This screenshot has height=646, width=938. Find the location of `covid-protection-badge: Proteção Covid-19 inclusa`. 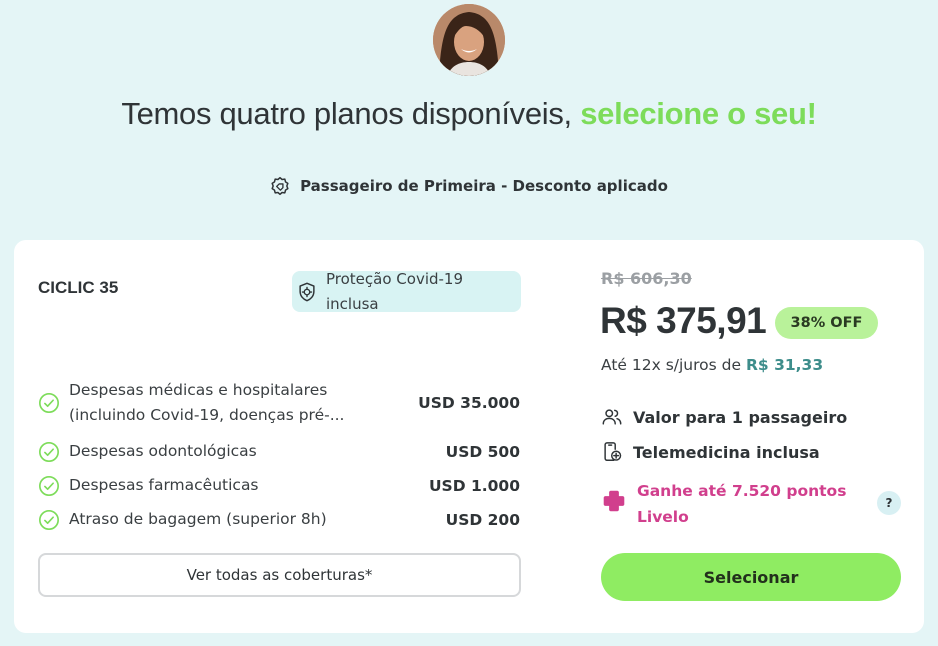

covid-protection-badge: Proteção Covid-19 inclusa is located at coordinates (406, 291).